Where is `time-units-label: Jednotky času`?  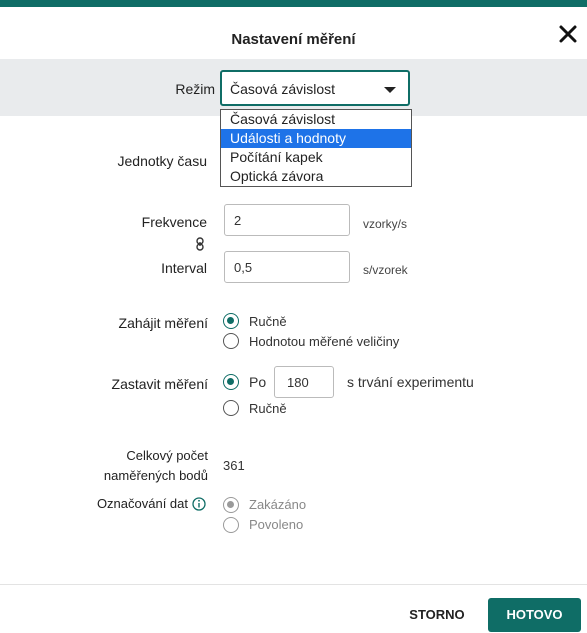 time-units-label: Jednotky času is located at coordinates (162, 161).